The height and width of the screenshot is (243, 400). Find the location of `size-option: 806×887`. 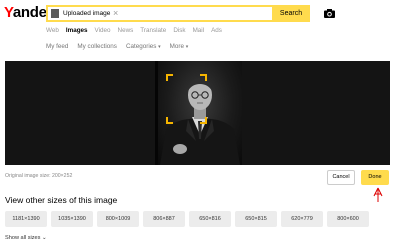

size-option: 806×887 is located at coordinates (164, 219).